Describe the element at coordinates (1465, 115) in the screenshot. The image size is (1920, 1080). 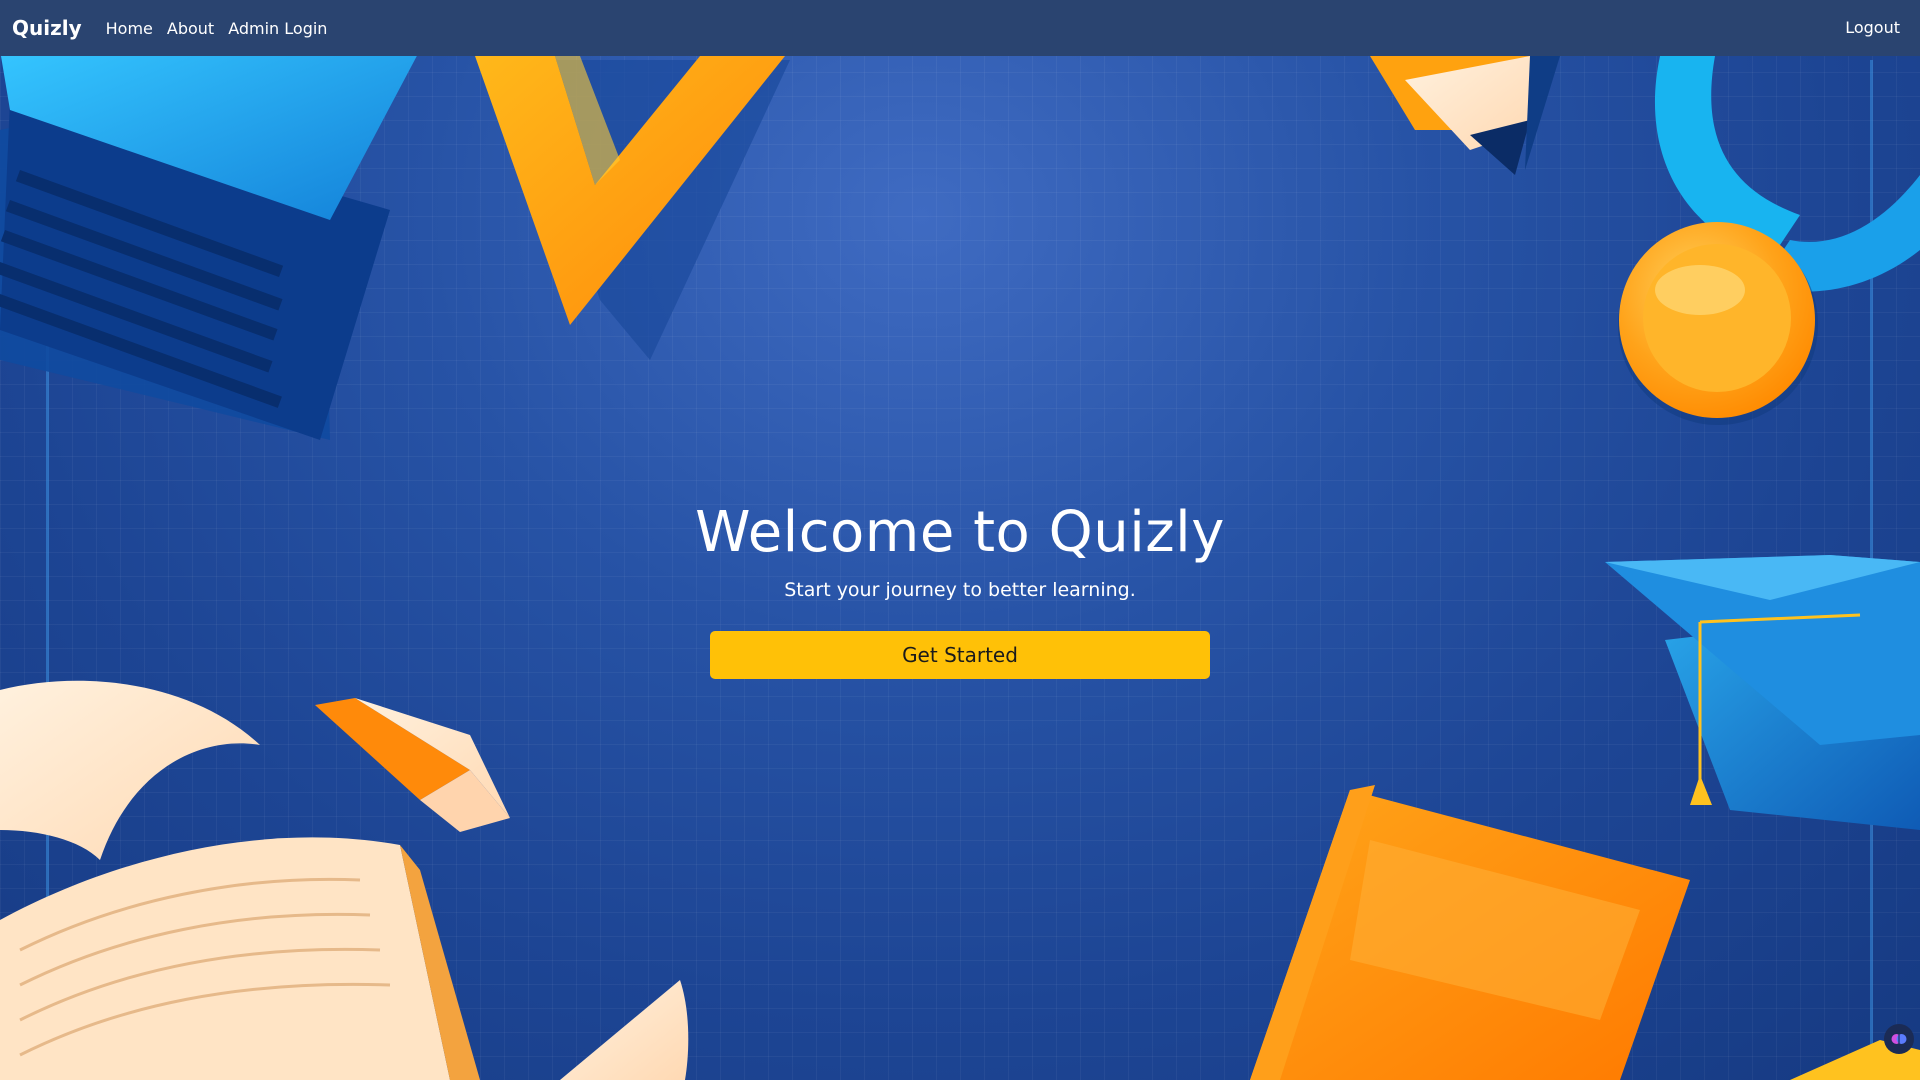
I see `pencil-illustration` at that location.